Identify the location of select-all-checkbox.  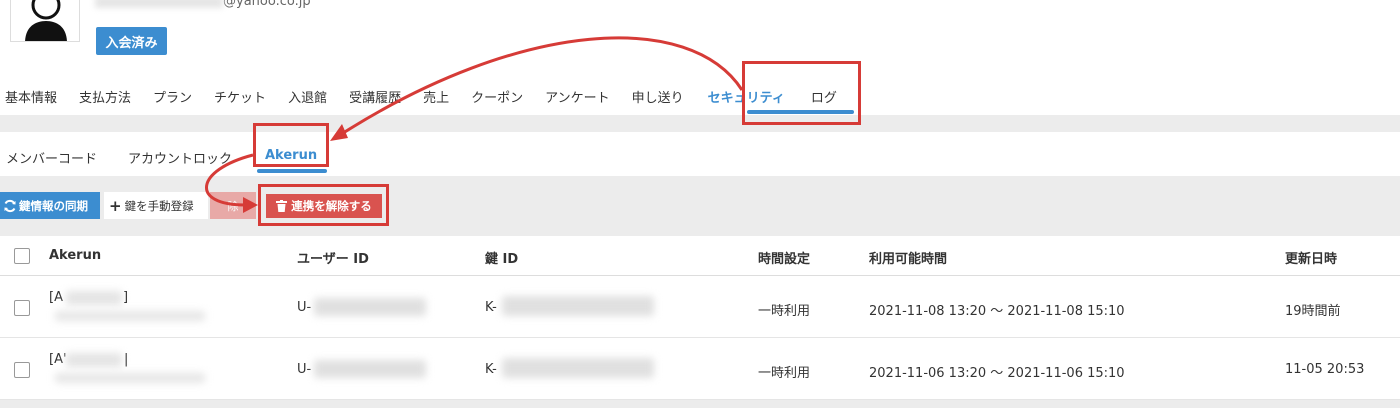
(22, 256).